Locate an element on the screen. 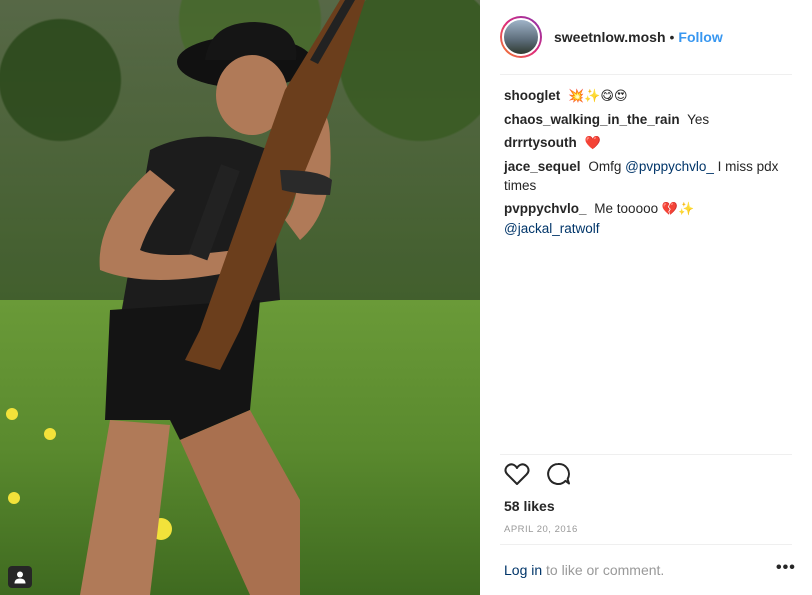 The height and width of the screenshot is (595, 812). tagged-users-button is located at coordinates (20, 577).